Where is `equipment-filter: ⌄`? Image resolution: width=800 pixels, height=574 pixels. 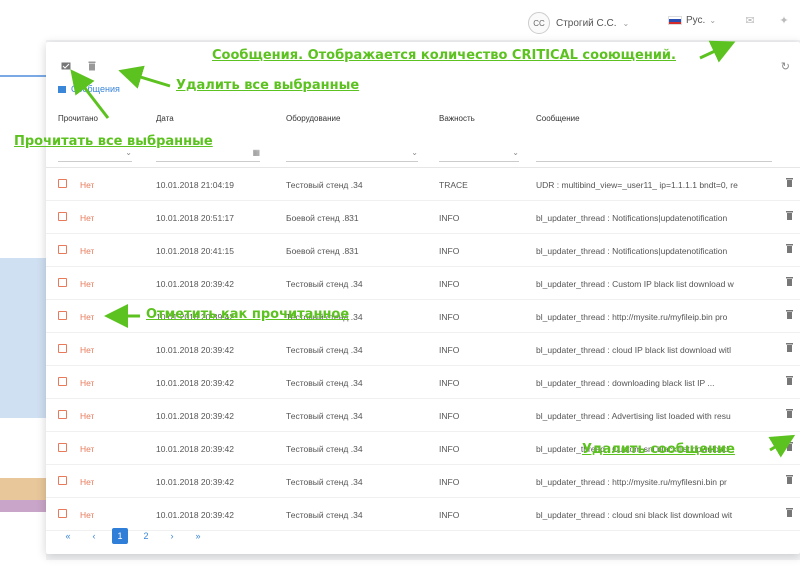 equipment-filter: ⌄ is located at coordinates (352, 153).